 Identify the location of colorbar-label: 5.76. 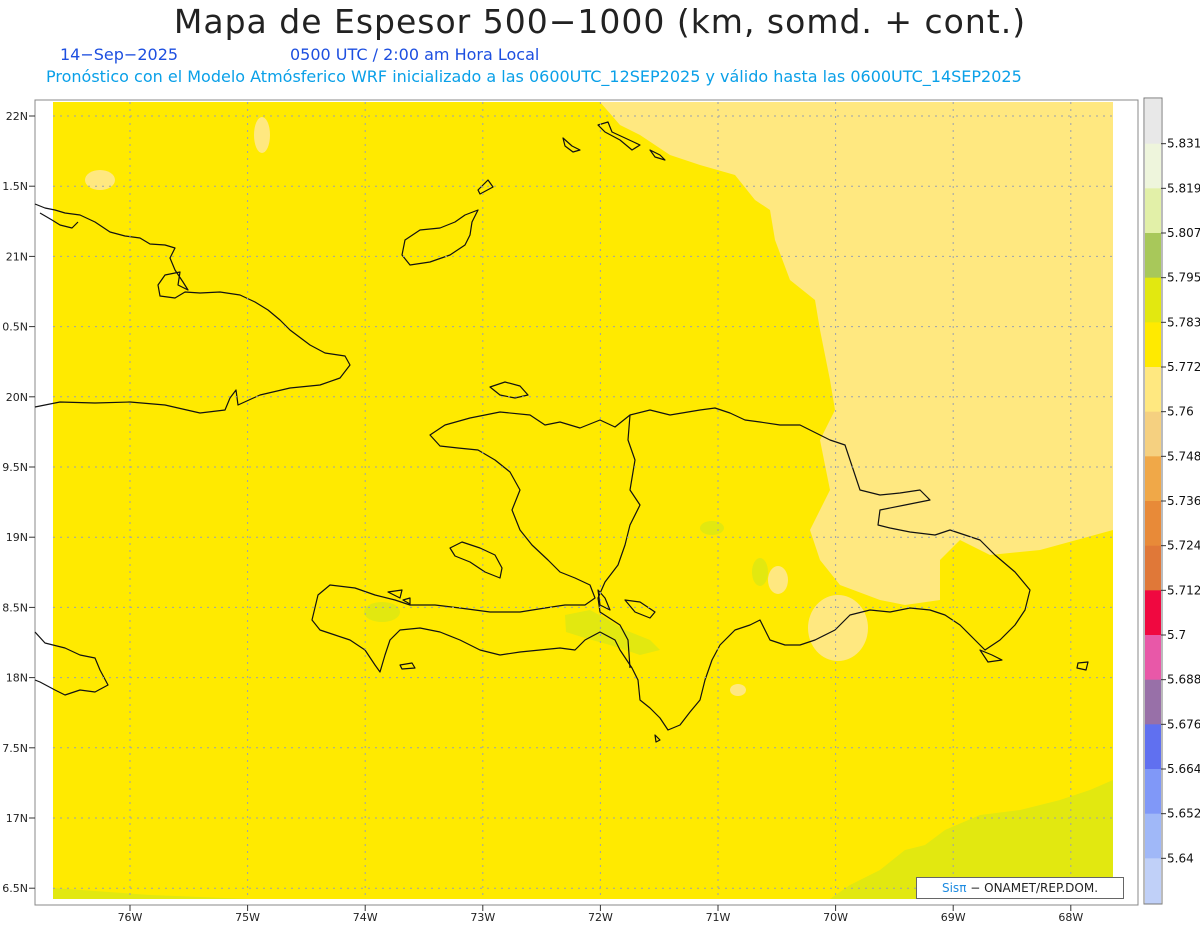
(1180, 412).